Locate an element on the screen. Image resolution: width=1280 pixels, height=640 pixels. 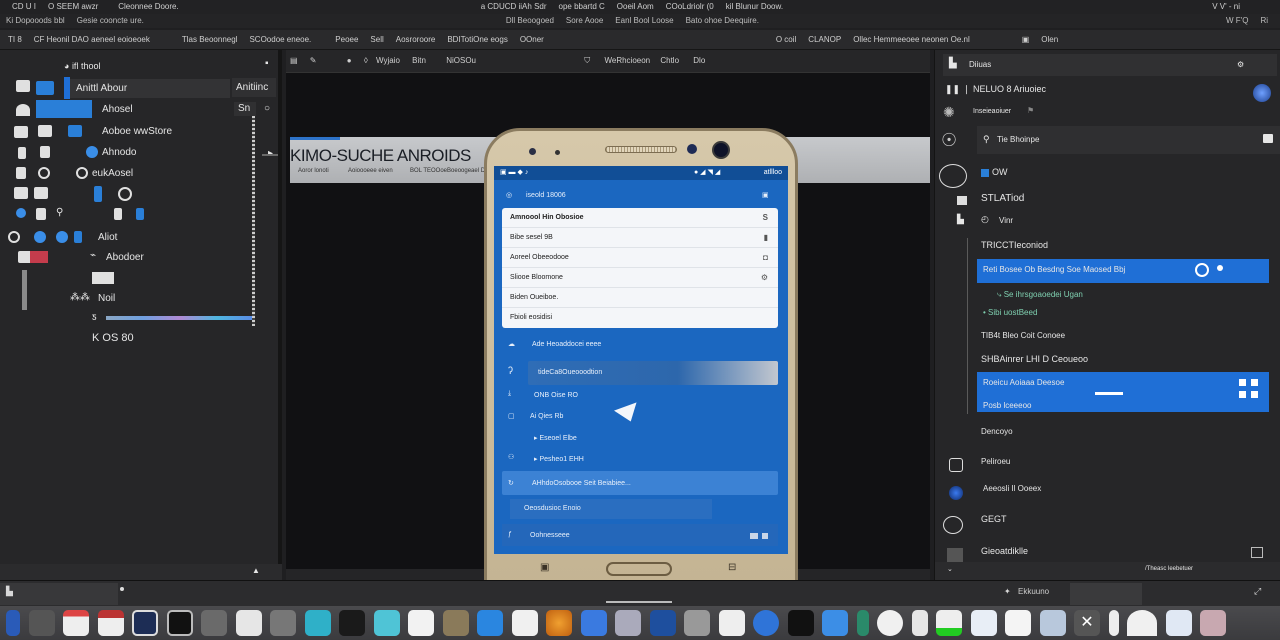
toggle-knob is located at coordinates (1220, 268).